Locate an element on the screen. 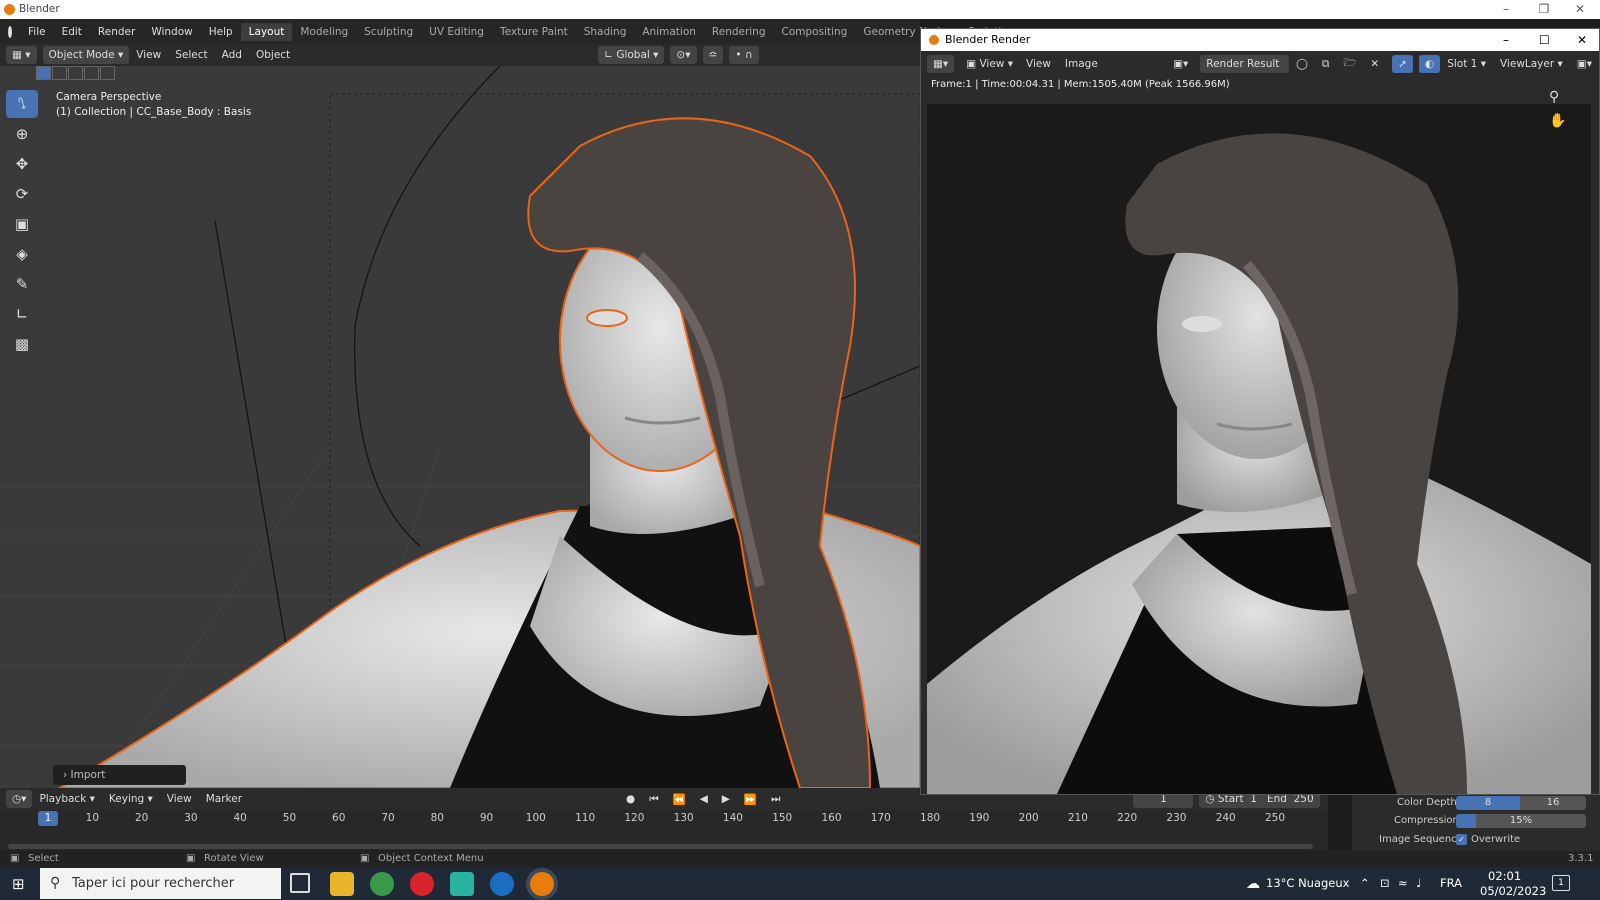  timeline-menu-marker: Marker is located at coordinates (224, 799).